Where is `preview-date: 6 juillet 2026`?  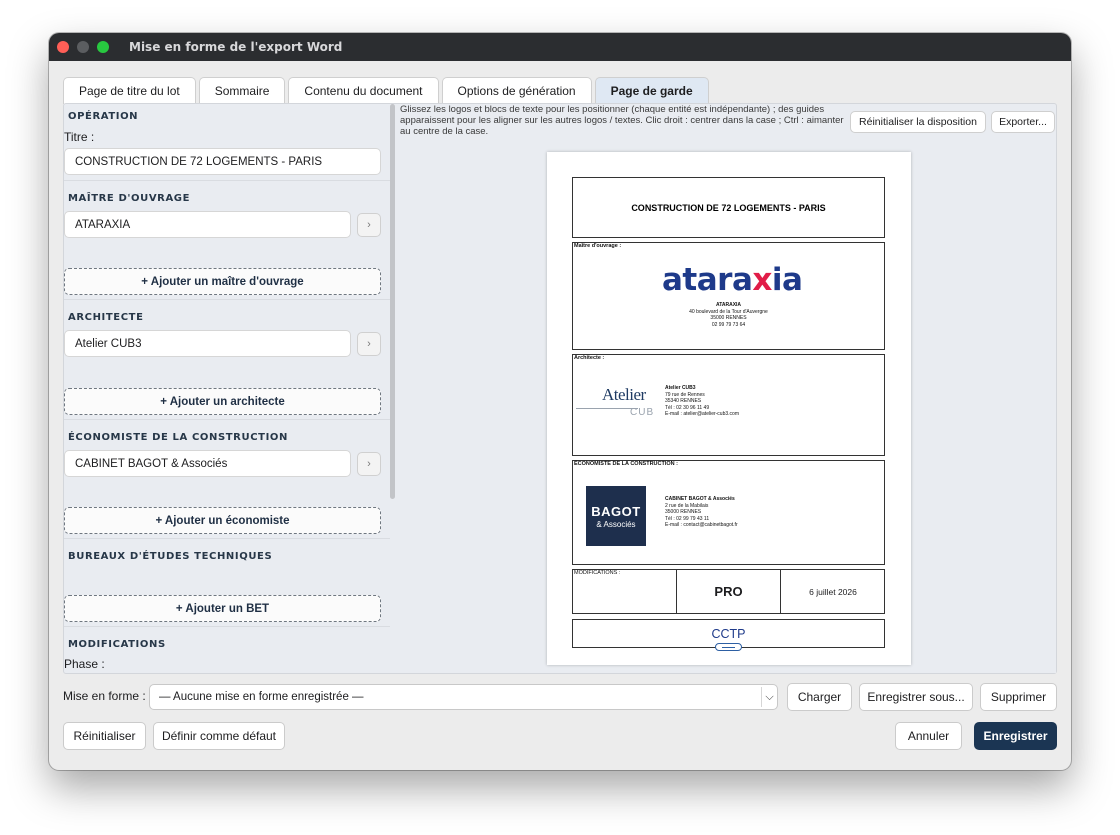 preview-date: 6 juillet 2026 is located at coordinates (833, 591).